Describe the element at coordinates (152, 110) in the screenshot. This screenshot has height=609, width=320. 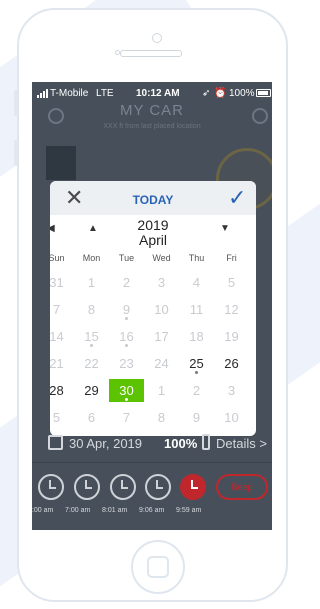
I see `app-title: MY CAR` at that location.